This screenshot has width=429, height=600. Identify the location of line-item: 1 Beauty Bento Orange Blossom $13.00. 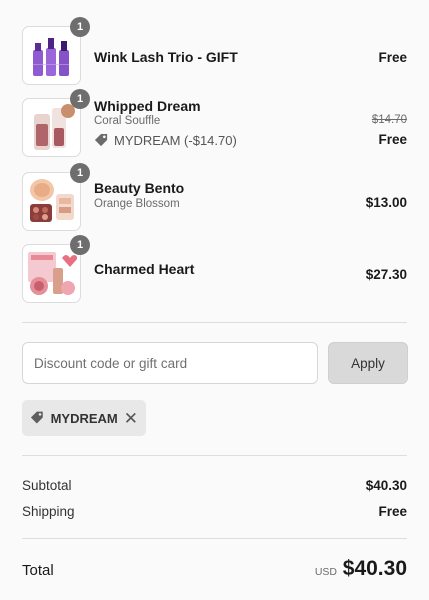
(214, 197).